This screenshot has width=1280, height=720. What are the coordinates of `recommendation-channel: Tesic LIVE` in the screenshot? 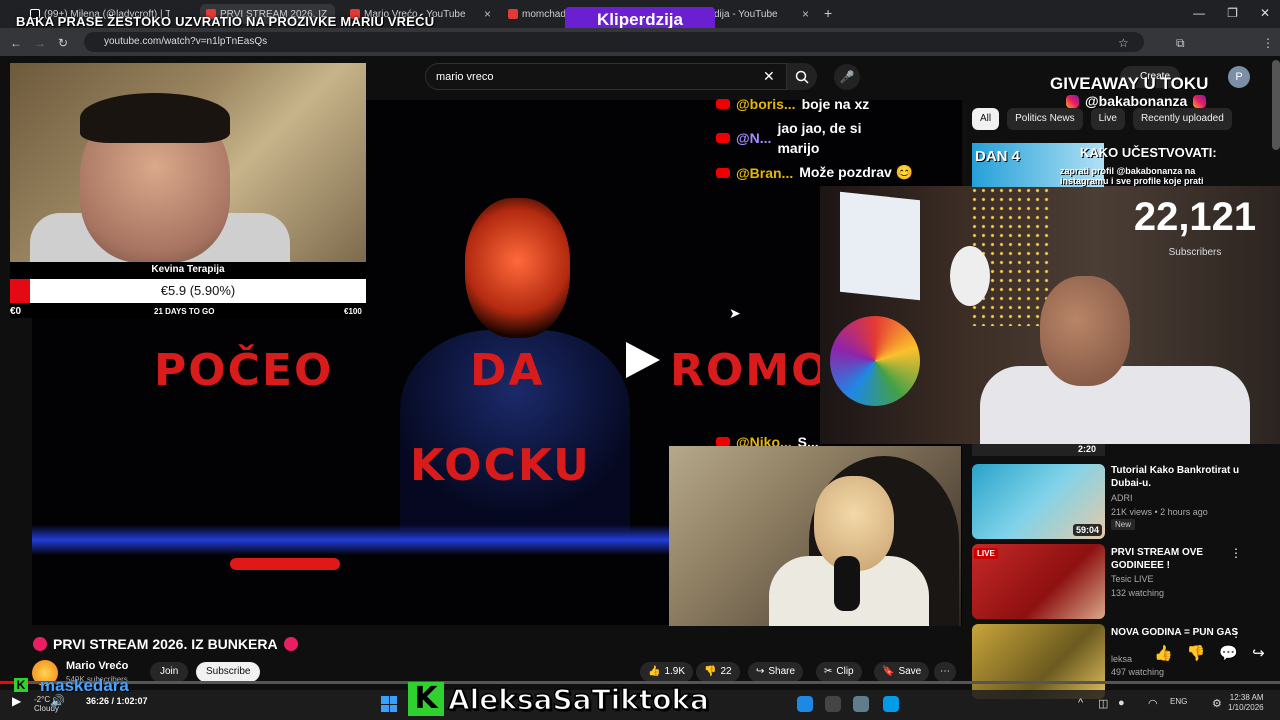 It's located at (1132, 579).